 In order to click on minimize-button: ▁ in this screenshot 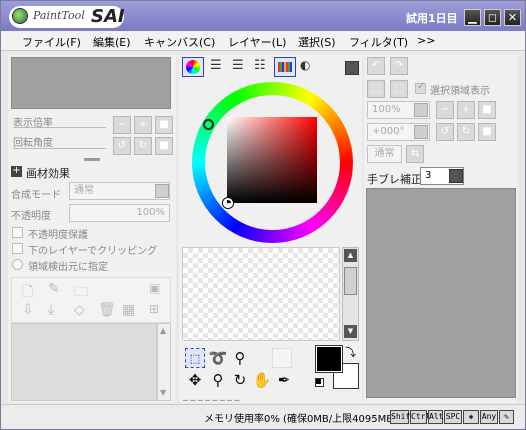, I will do `click(472, 17)`.